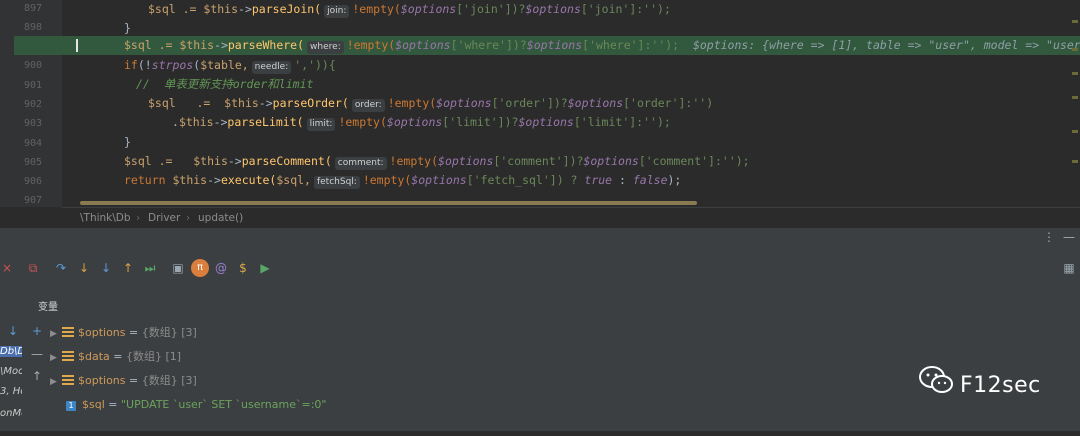 The height and width of the screenshot is (436, 1080). Describe the element at coordinates (37, 331) in the screenshot. I see `add-watch-icon: +` at that location.